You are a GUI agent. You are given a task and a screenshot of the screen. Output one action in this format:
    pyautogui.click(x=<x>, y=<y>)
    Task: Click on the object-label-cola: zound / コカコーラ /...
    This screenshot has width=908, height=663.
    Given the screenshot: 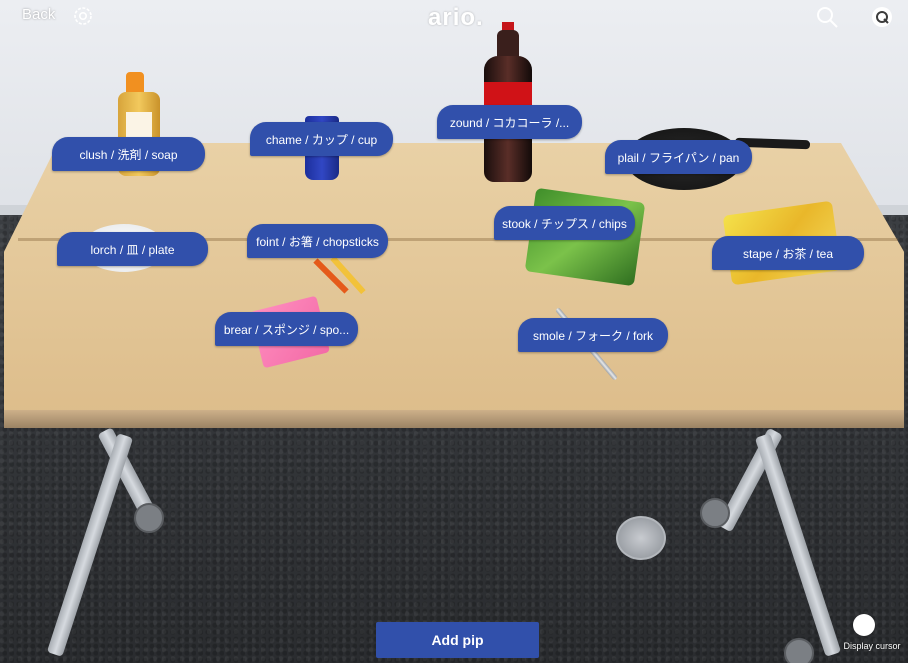 What is the action you would take?
    pyautogui.click(x=509, y=122)
    